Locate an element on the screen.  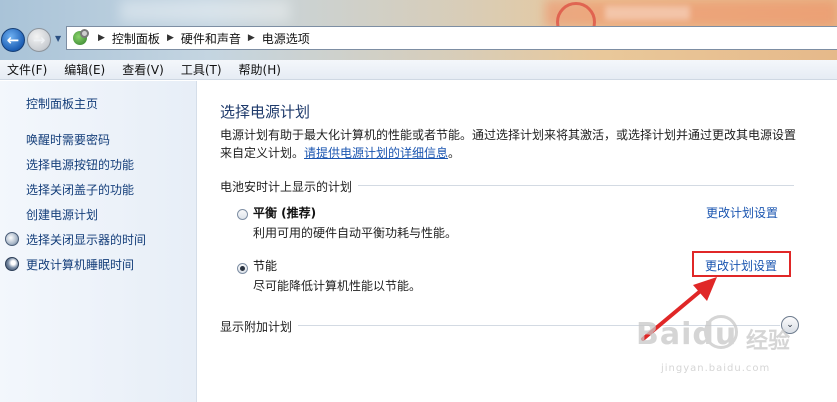
sidebar-item-control-panel-home: 控制面板主页 is located at coordinates (62, 103).